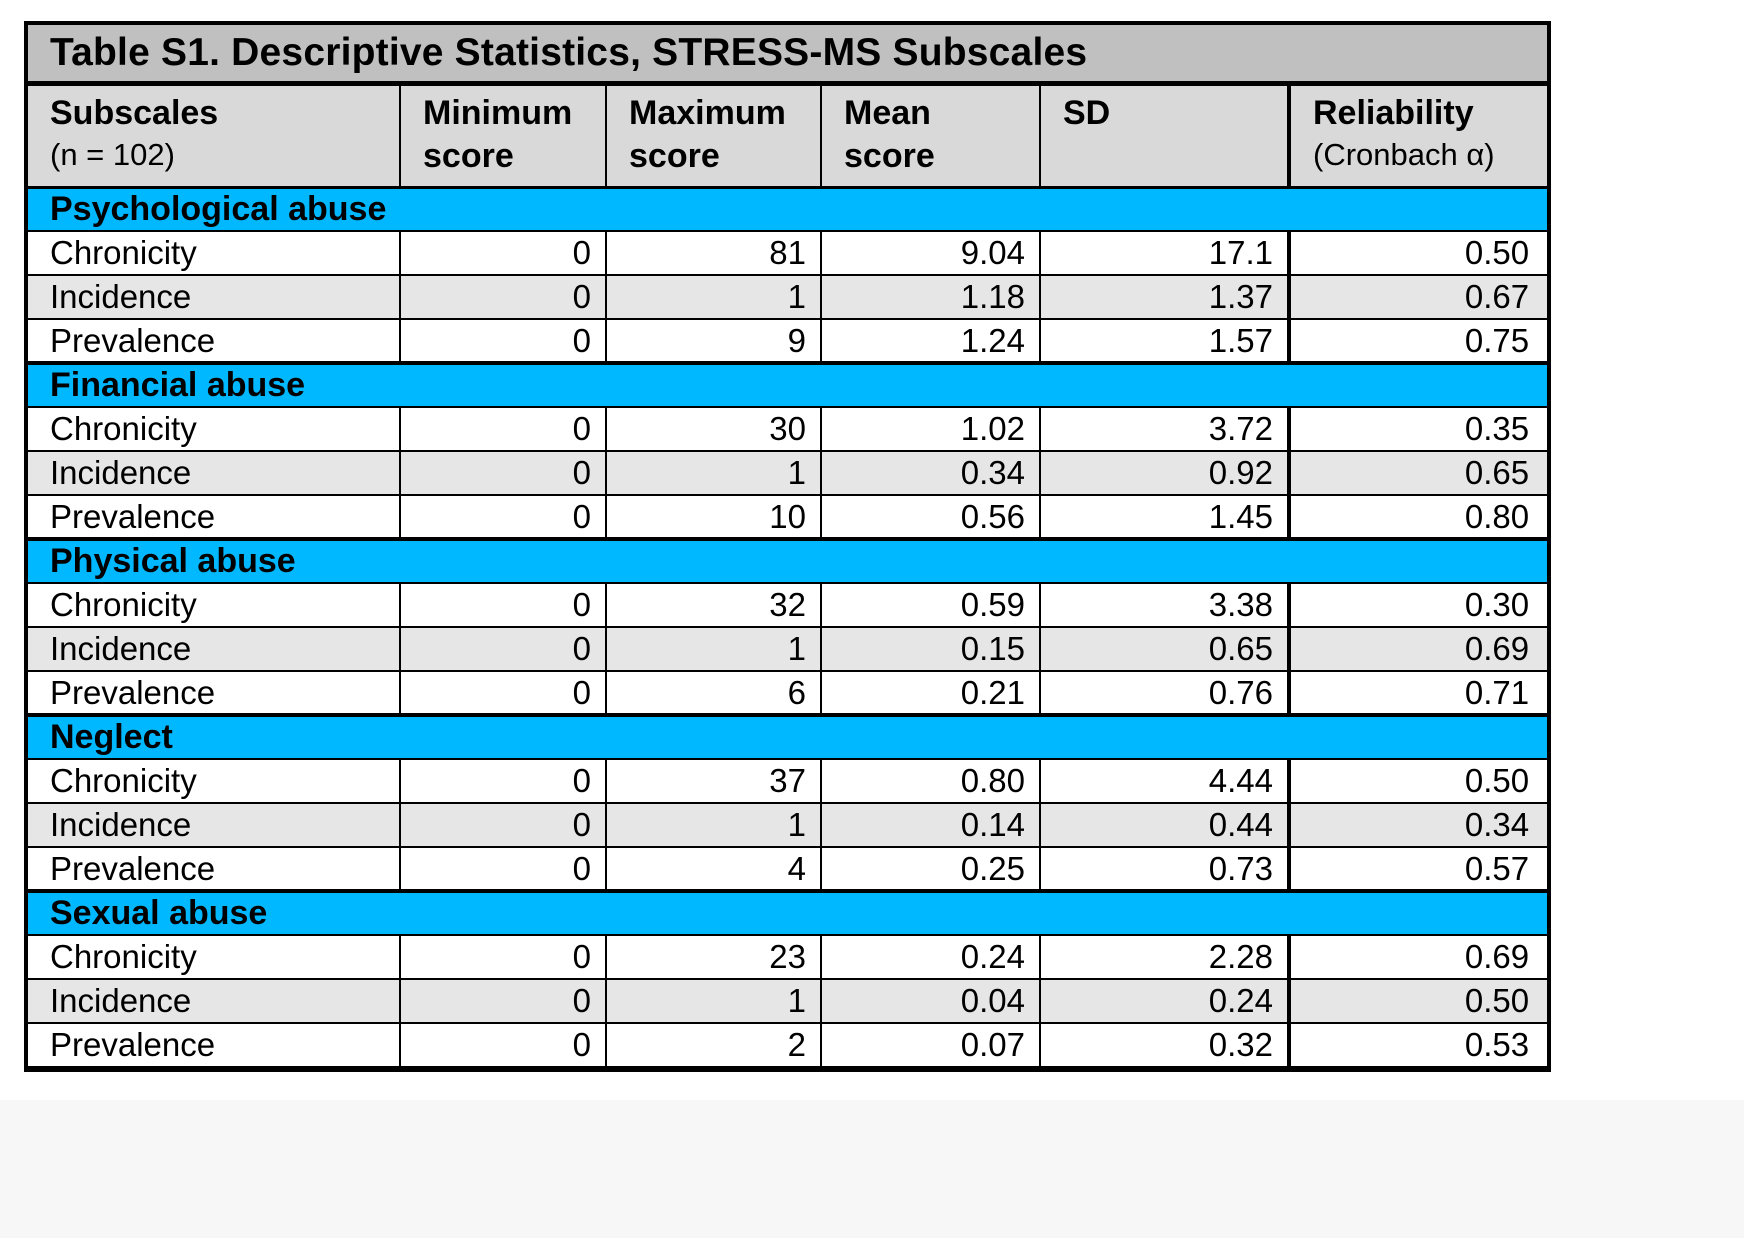  Describe the element at coordinates (713, 517) in the screenshot. I see `cell-maximum: 10` at that location.